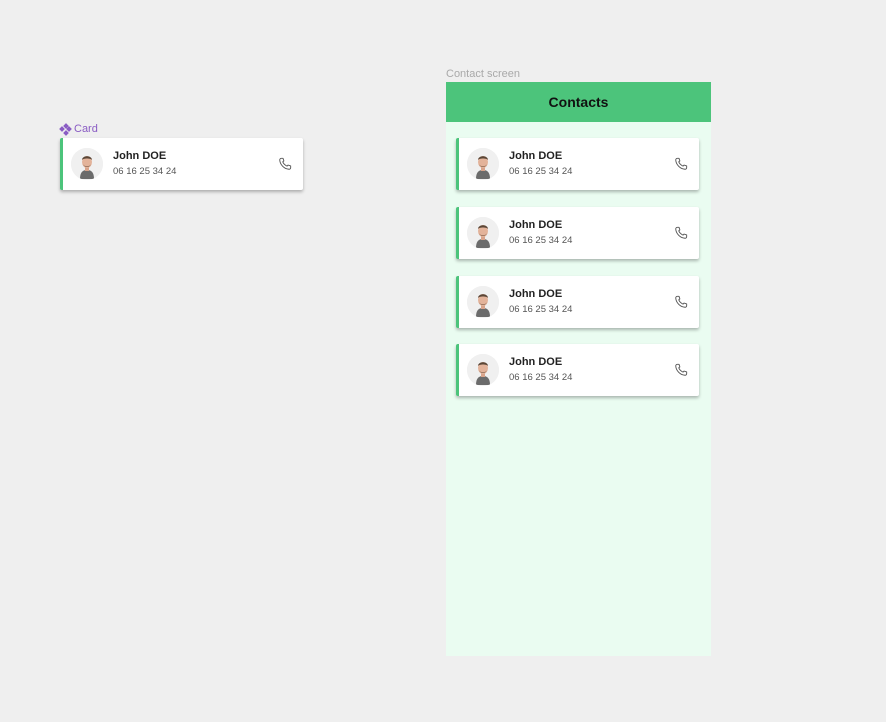 This screenshot has width=886, height=722. Describe the element at coordinates (181, 164) in the screenshot. I see `contact-card-component: John DOE 06 16 25 34 24` at that location.